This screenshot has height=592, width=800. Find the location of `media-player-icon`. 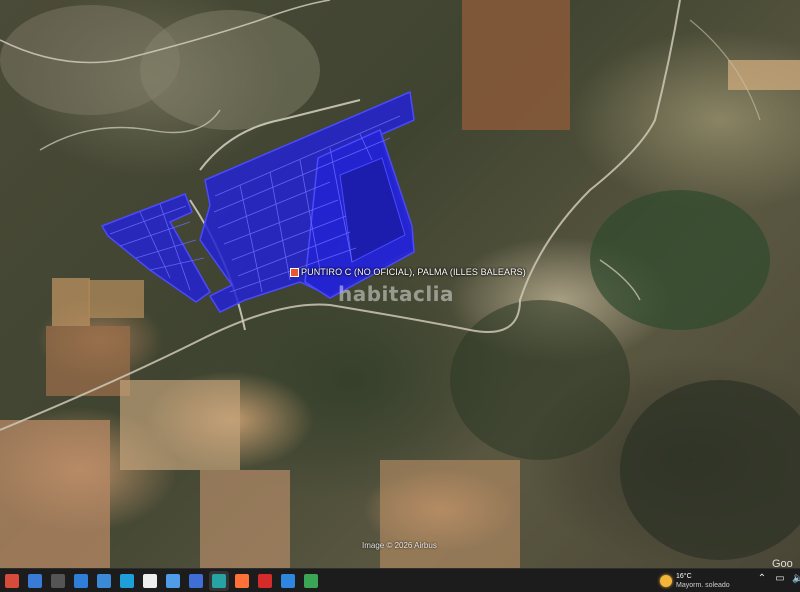

media-player-icon is located at coordinates (311, 580).